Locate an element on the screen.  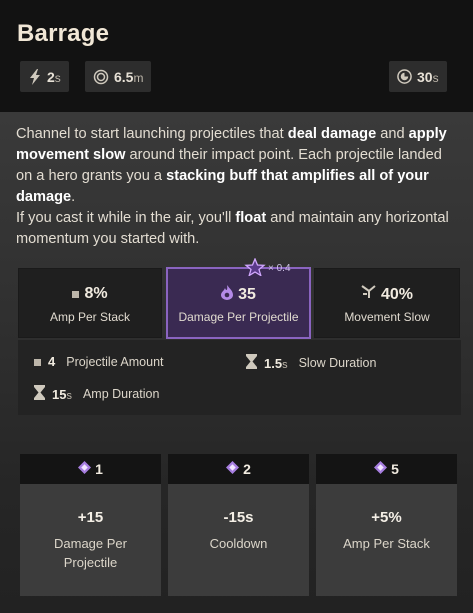
amp-duration-row: 15s Amp Duration is located at coordinates (96, 394).